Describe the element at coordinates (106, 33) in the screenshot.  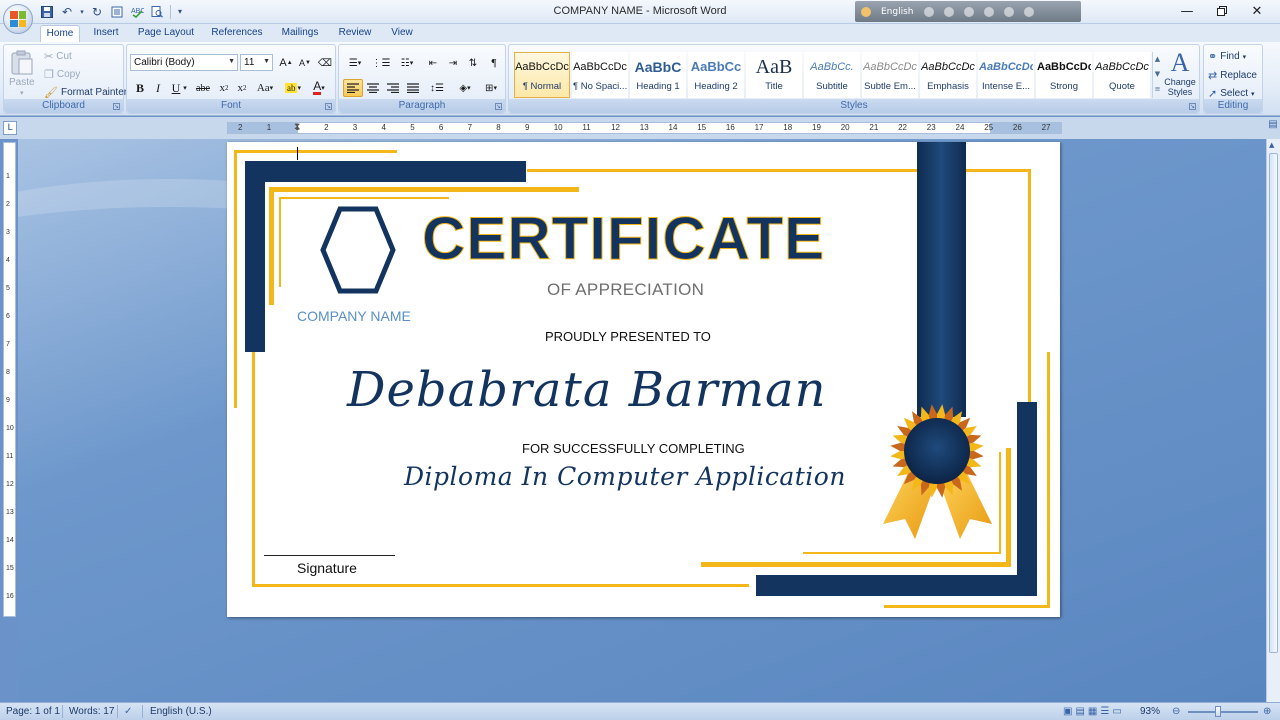
I see `tab-insert: Insert` at that location.